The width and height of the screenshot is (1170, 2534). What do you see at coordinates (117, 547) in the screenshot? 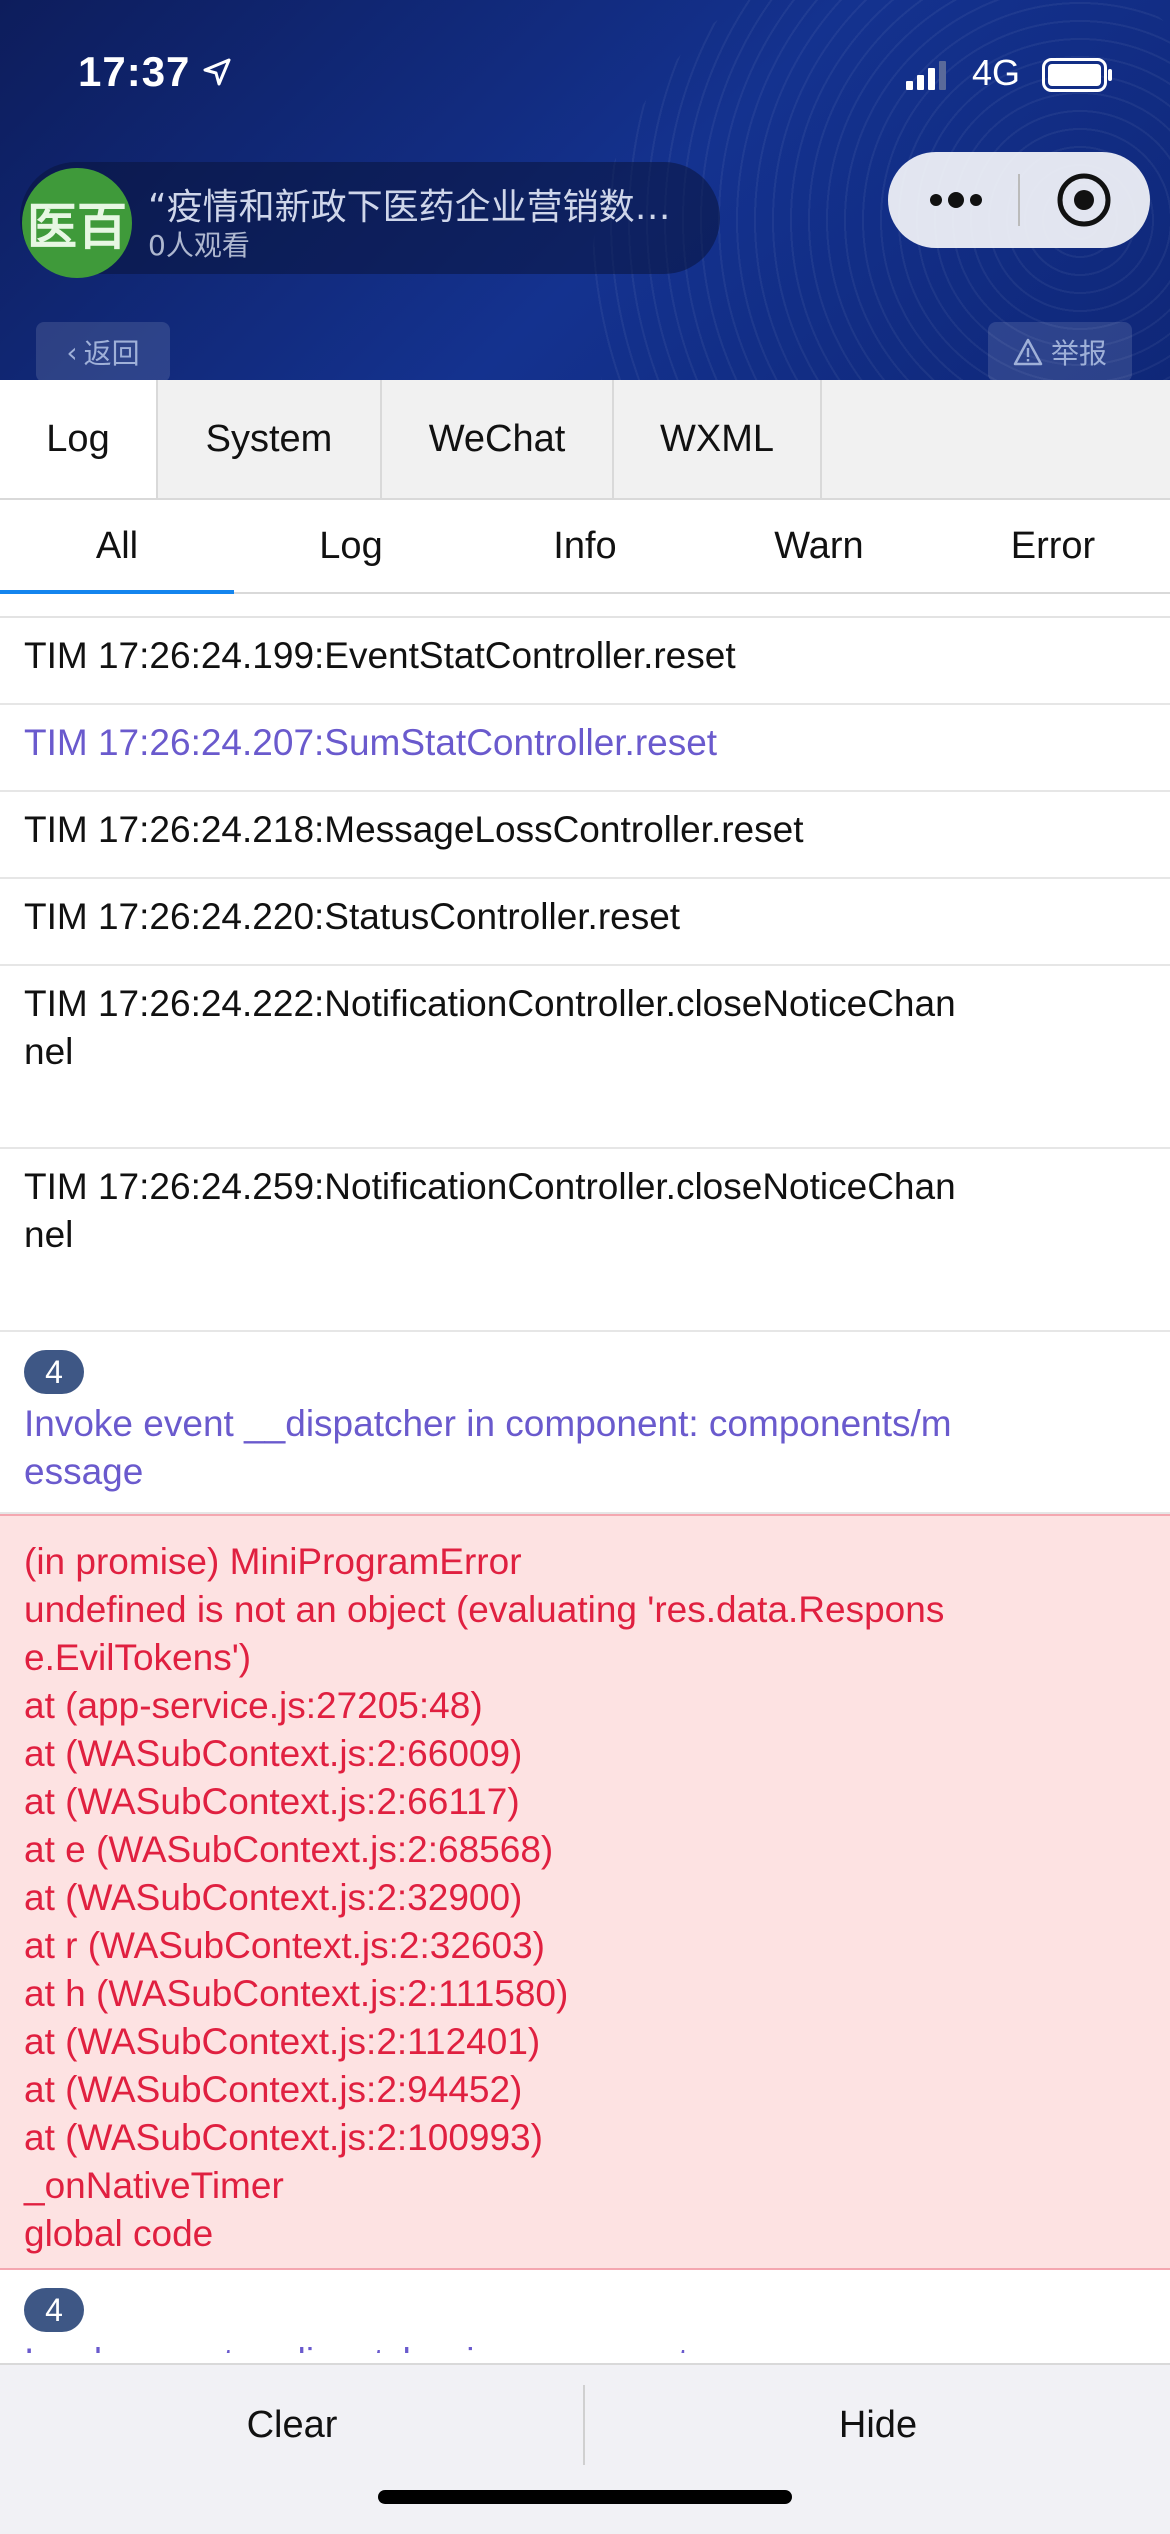
I see `filter-all: All` at bounding box center [117, 547].